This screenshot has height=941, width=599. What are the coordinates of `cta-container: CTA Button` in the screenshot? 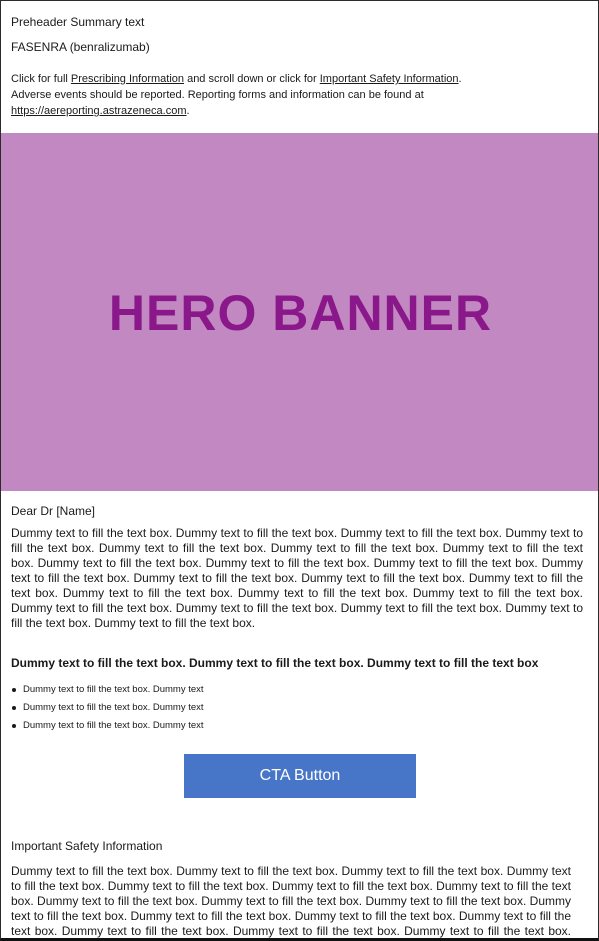 It's located at (300, 776).